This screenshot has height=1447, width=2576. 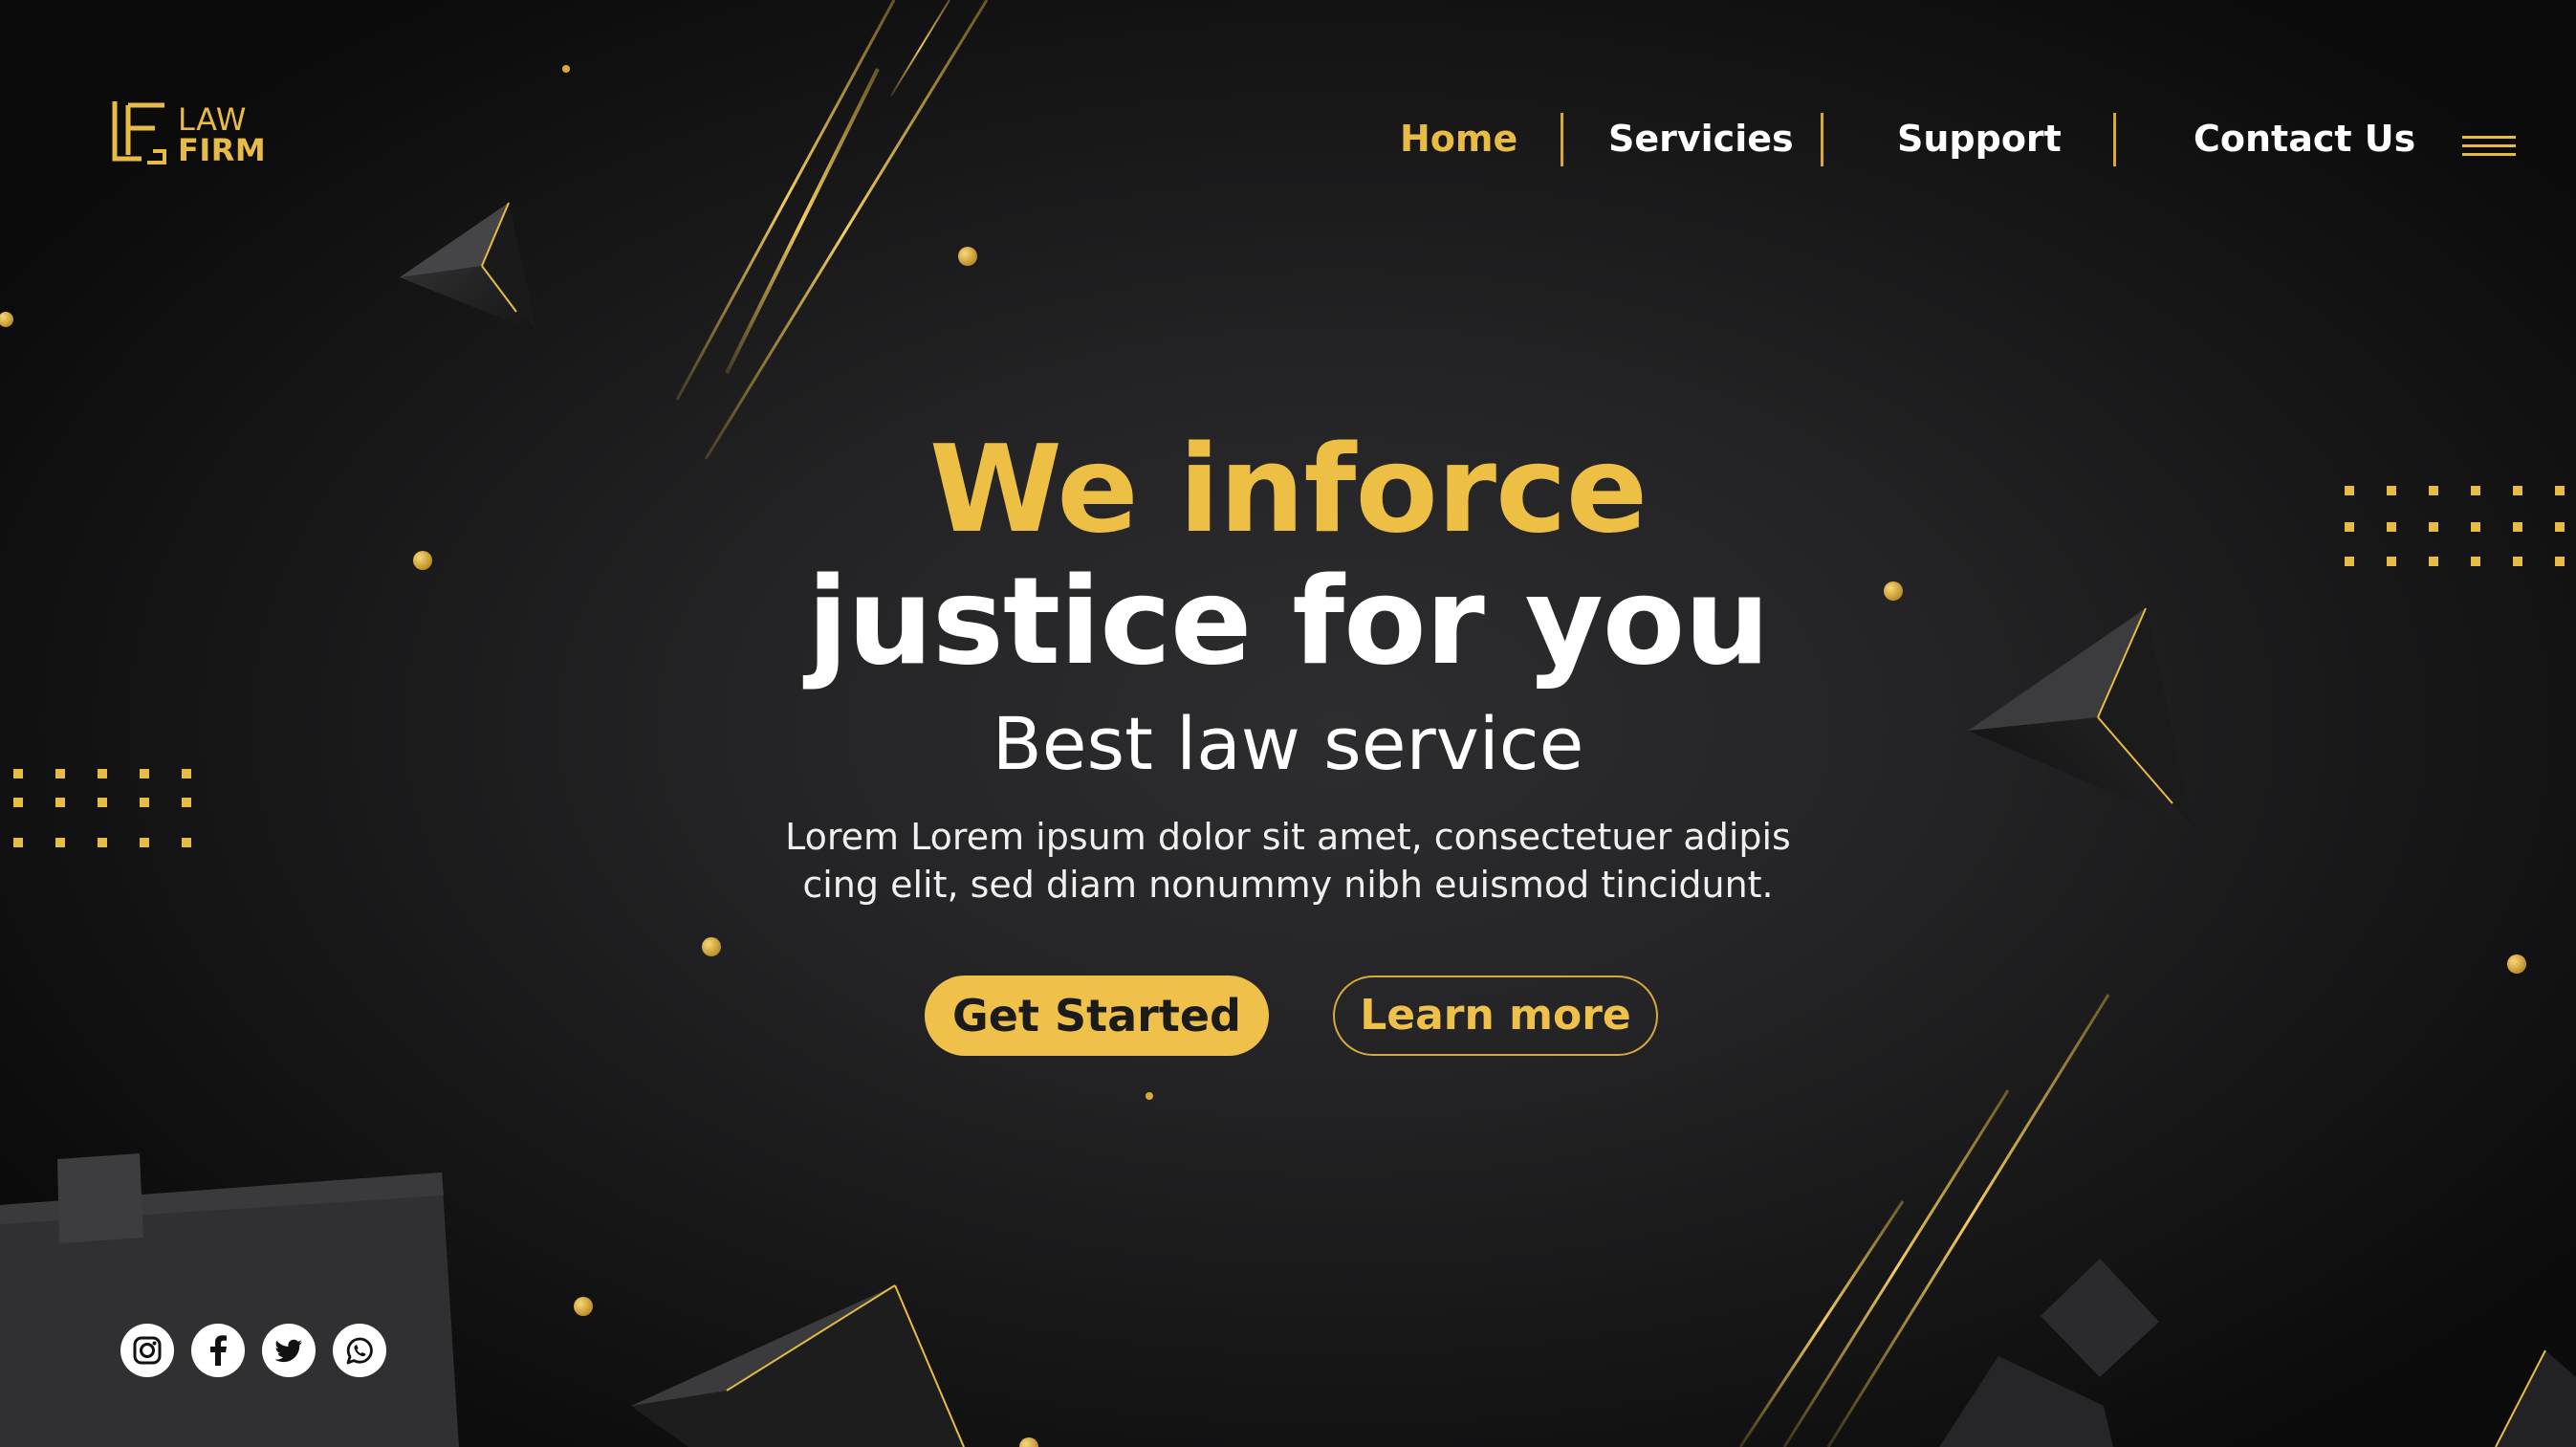 I want to click on main-nav: Home Servicies Support Contact Us, so click(x=1946, y=141).